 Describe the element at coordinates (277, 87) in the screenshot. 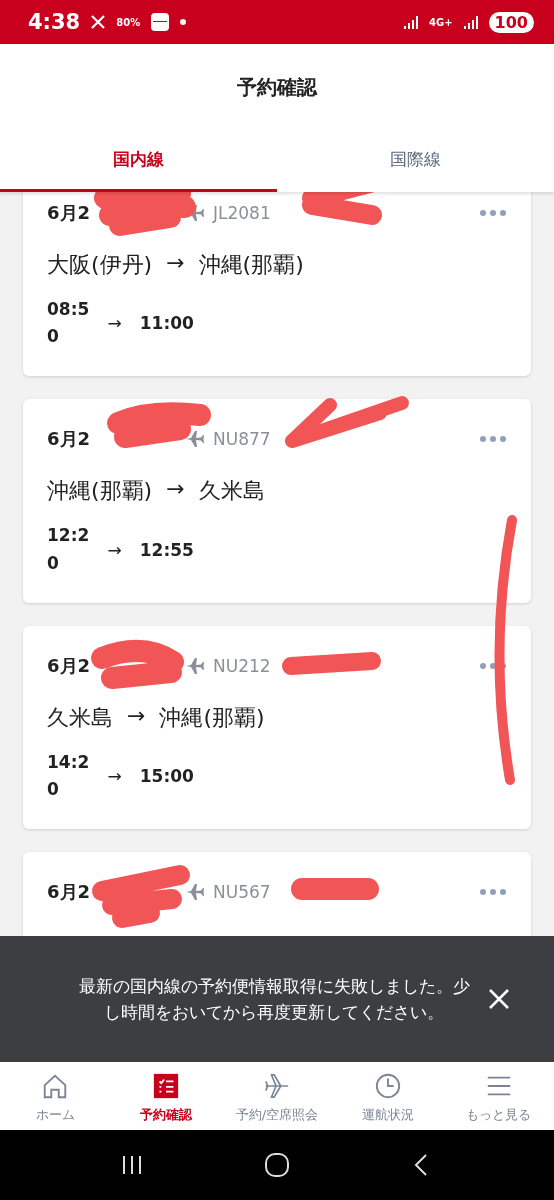

I see `page-title: 予約確認` at that location.